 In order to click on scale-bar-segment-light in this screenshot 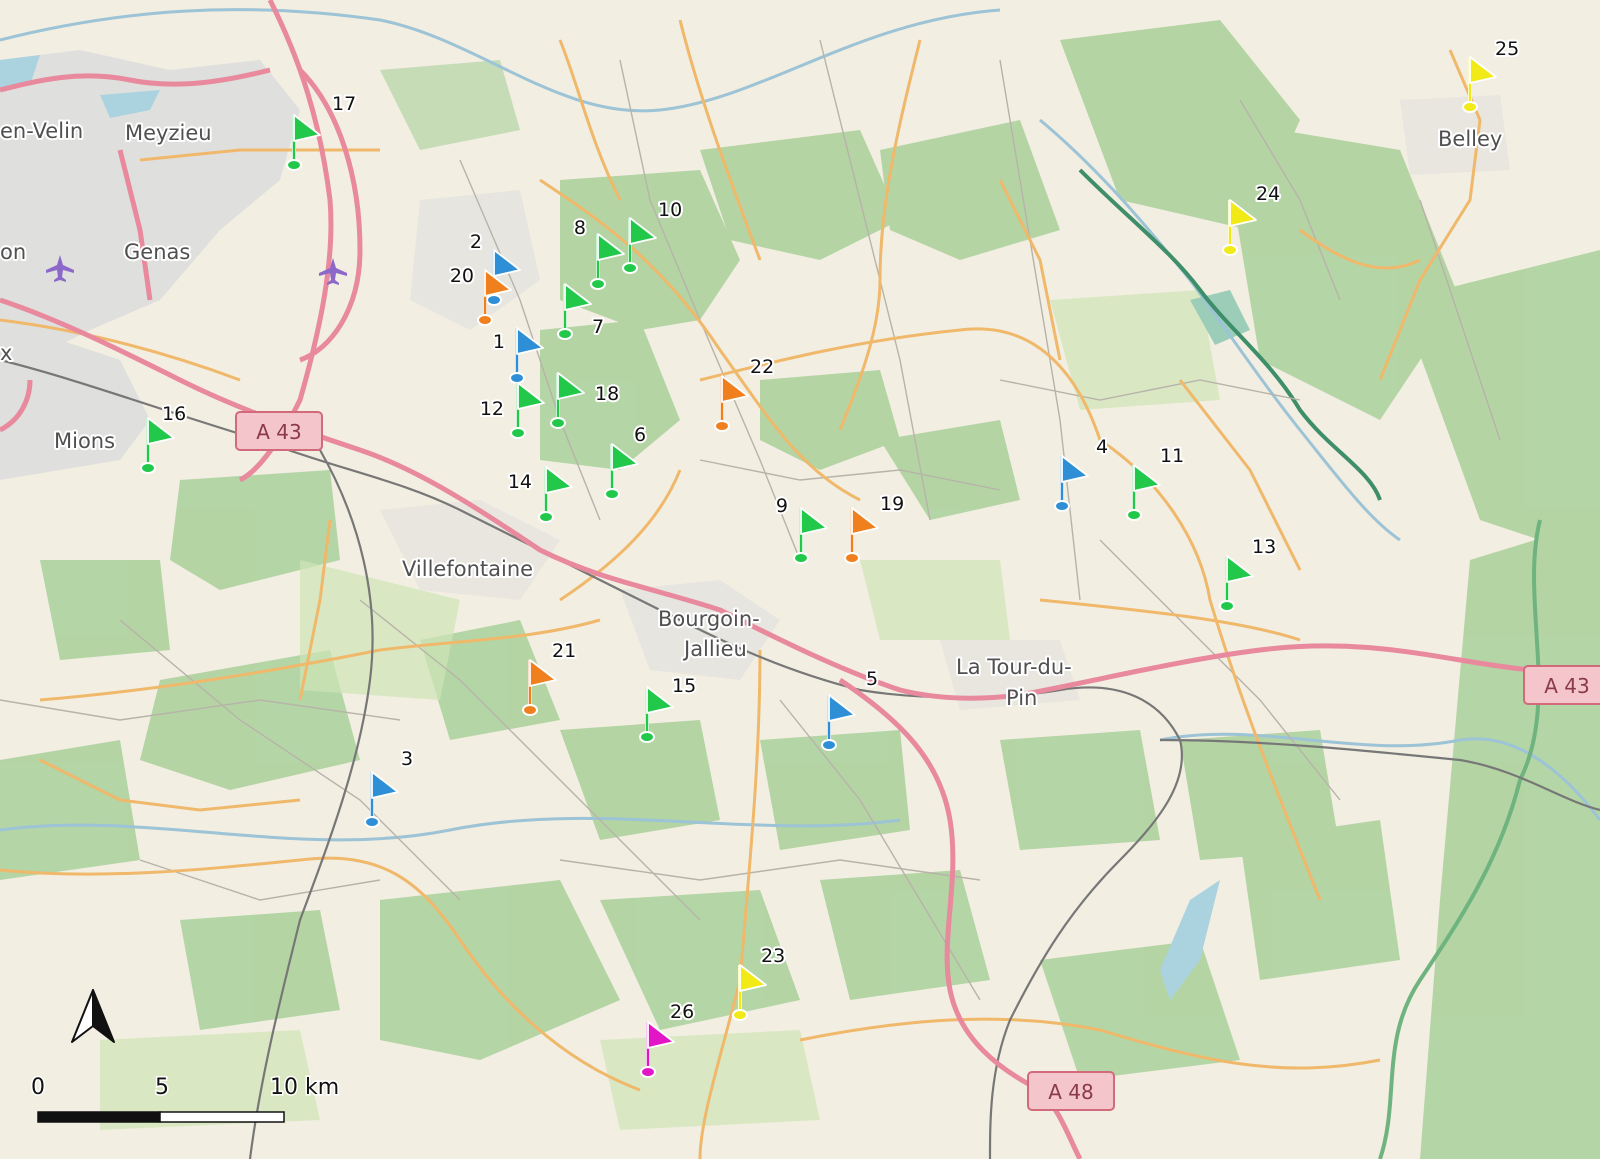, I will do `click(222, 1117)`.